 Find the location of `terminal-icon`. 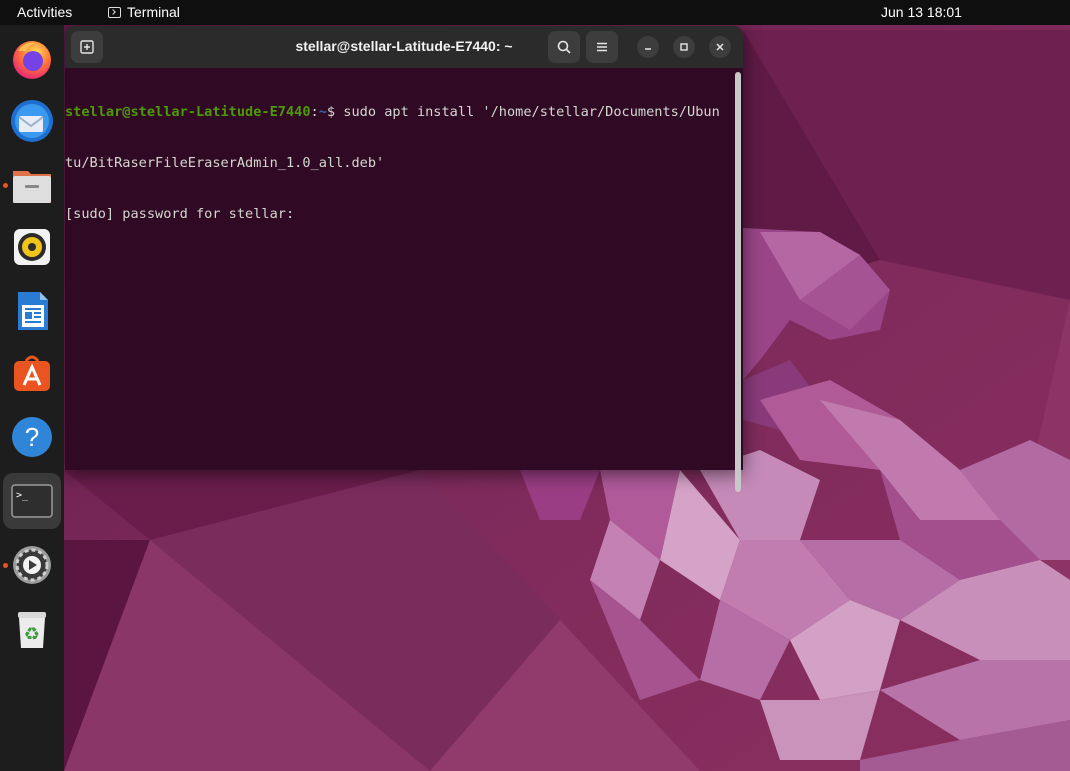

terminal-icon is located at coordinates (114, 12).